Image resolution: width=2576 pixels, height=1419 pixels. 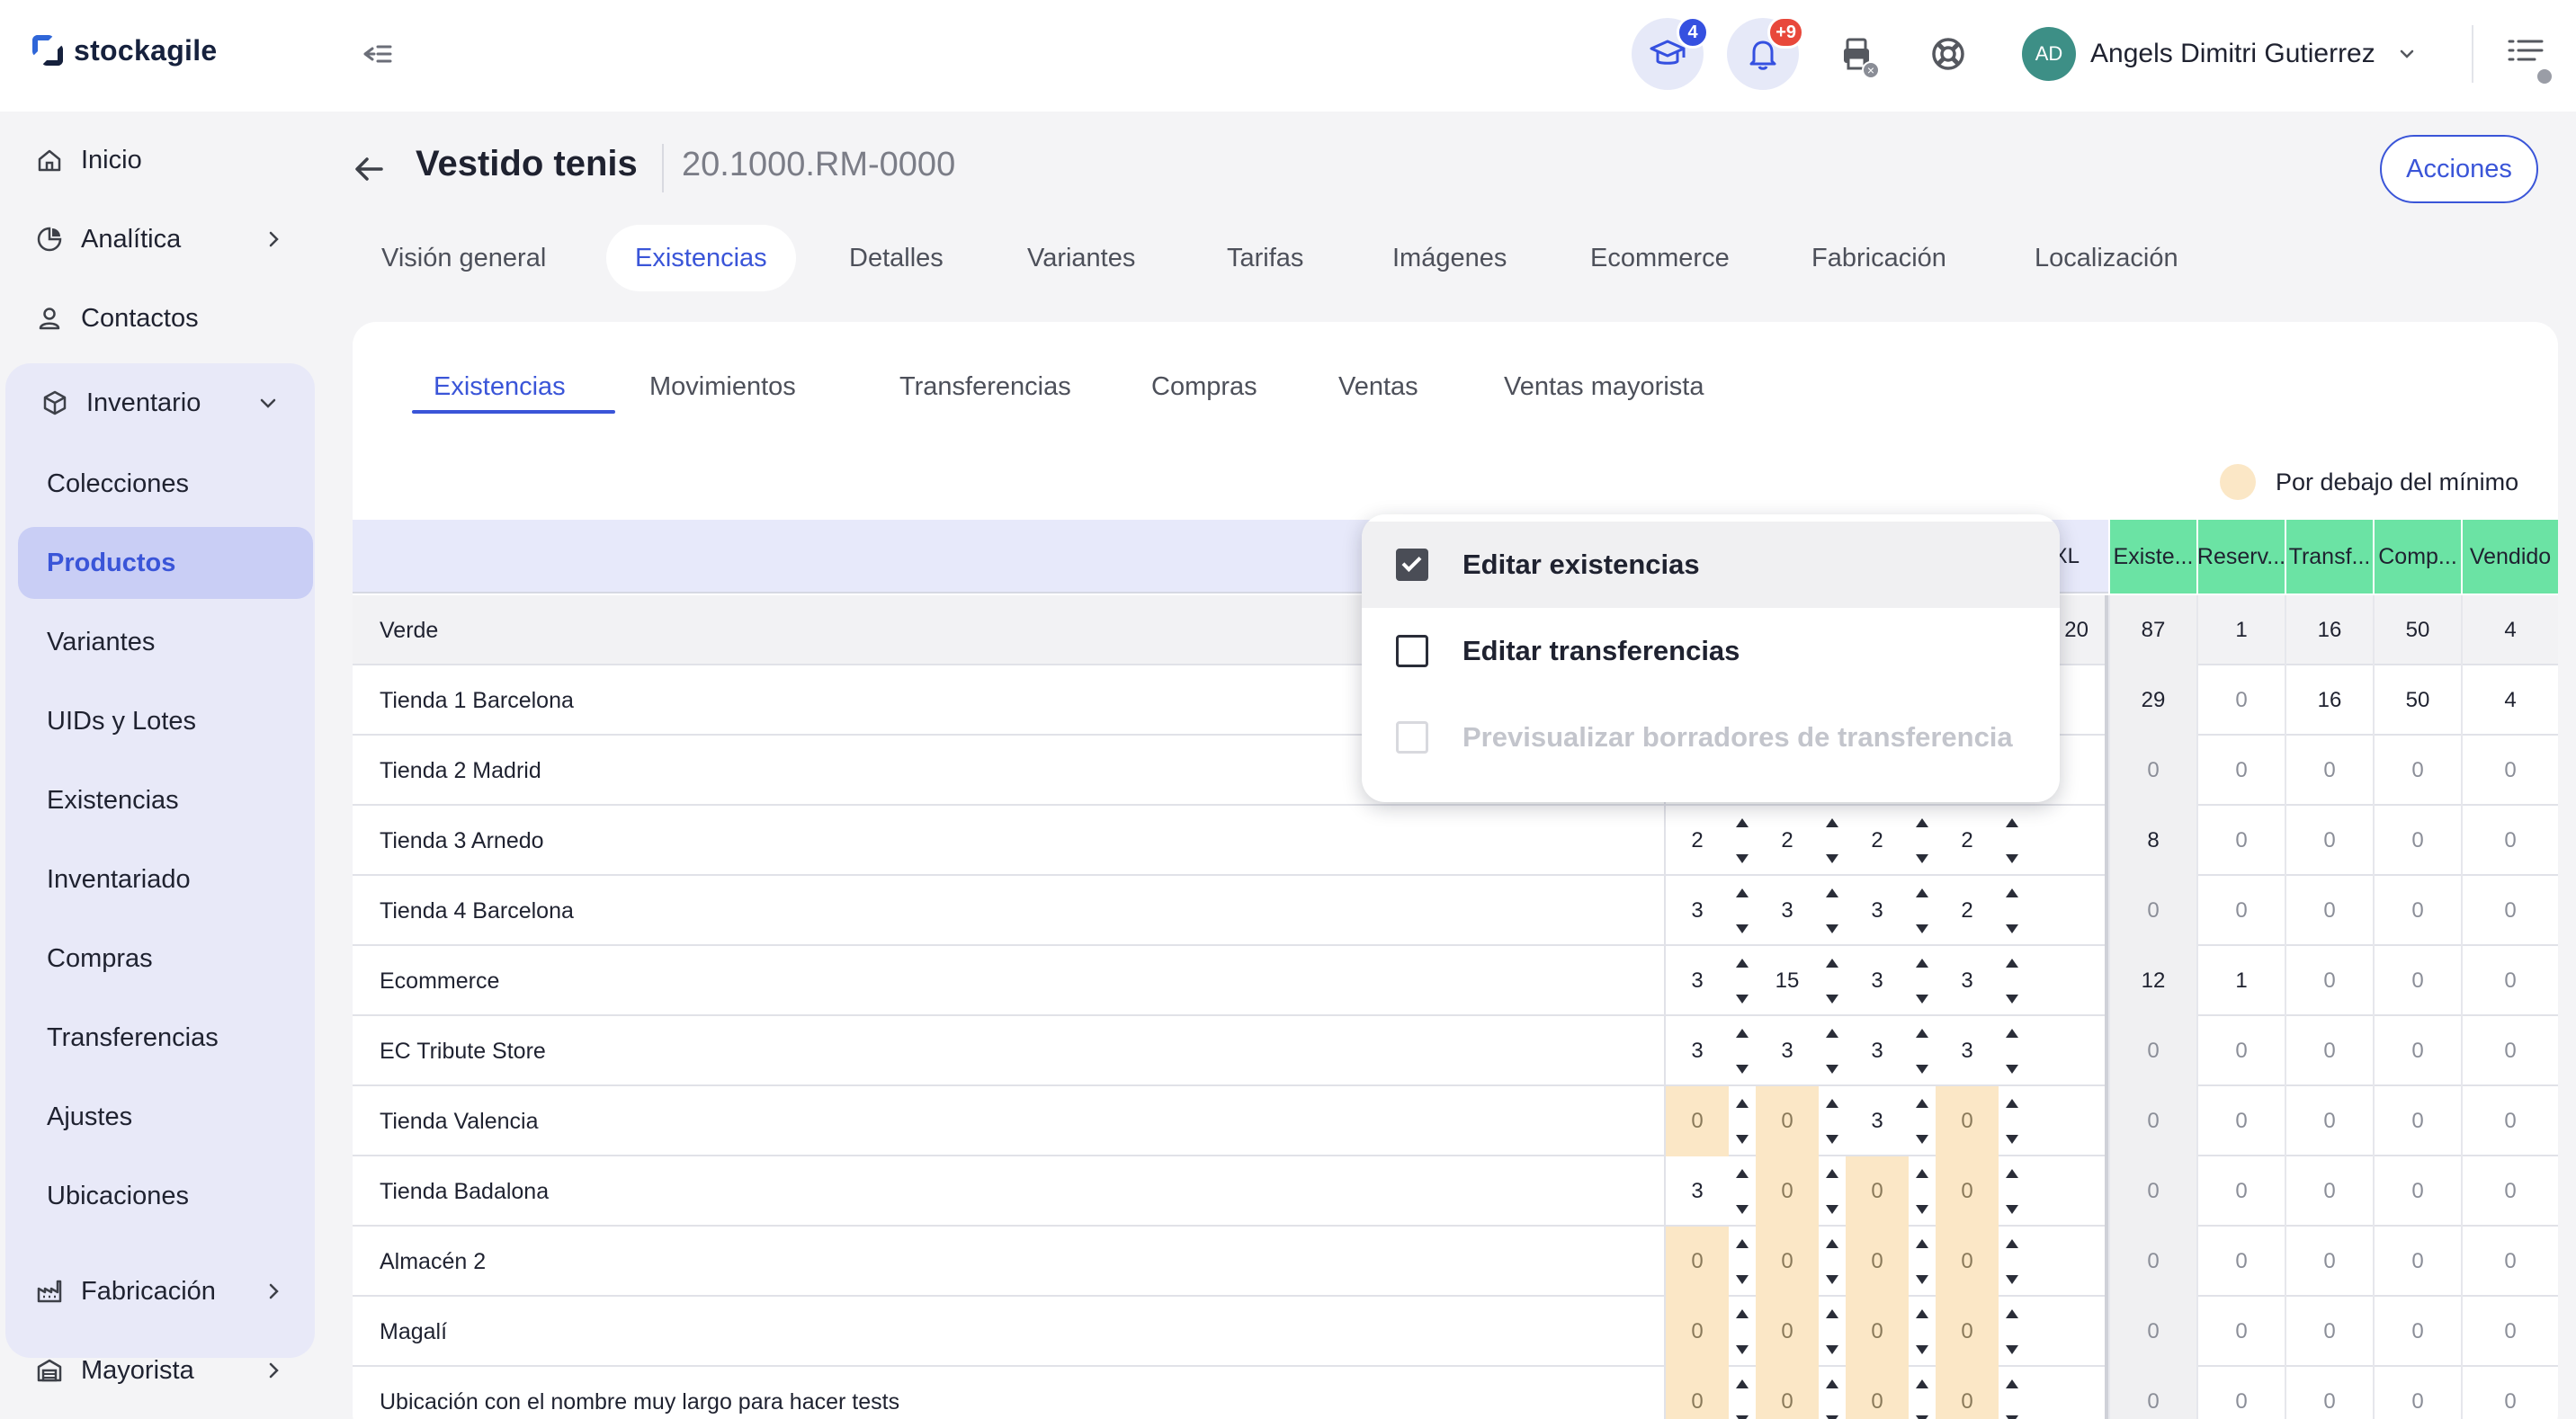 I want to click on sidebar-item-contactos: Contactos, so click(x=117, y=318).